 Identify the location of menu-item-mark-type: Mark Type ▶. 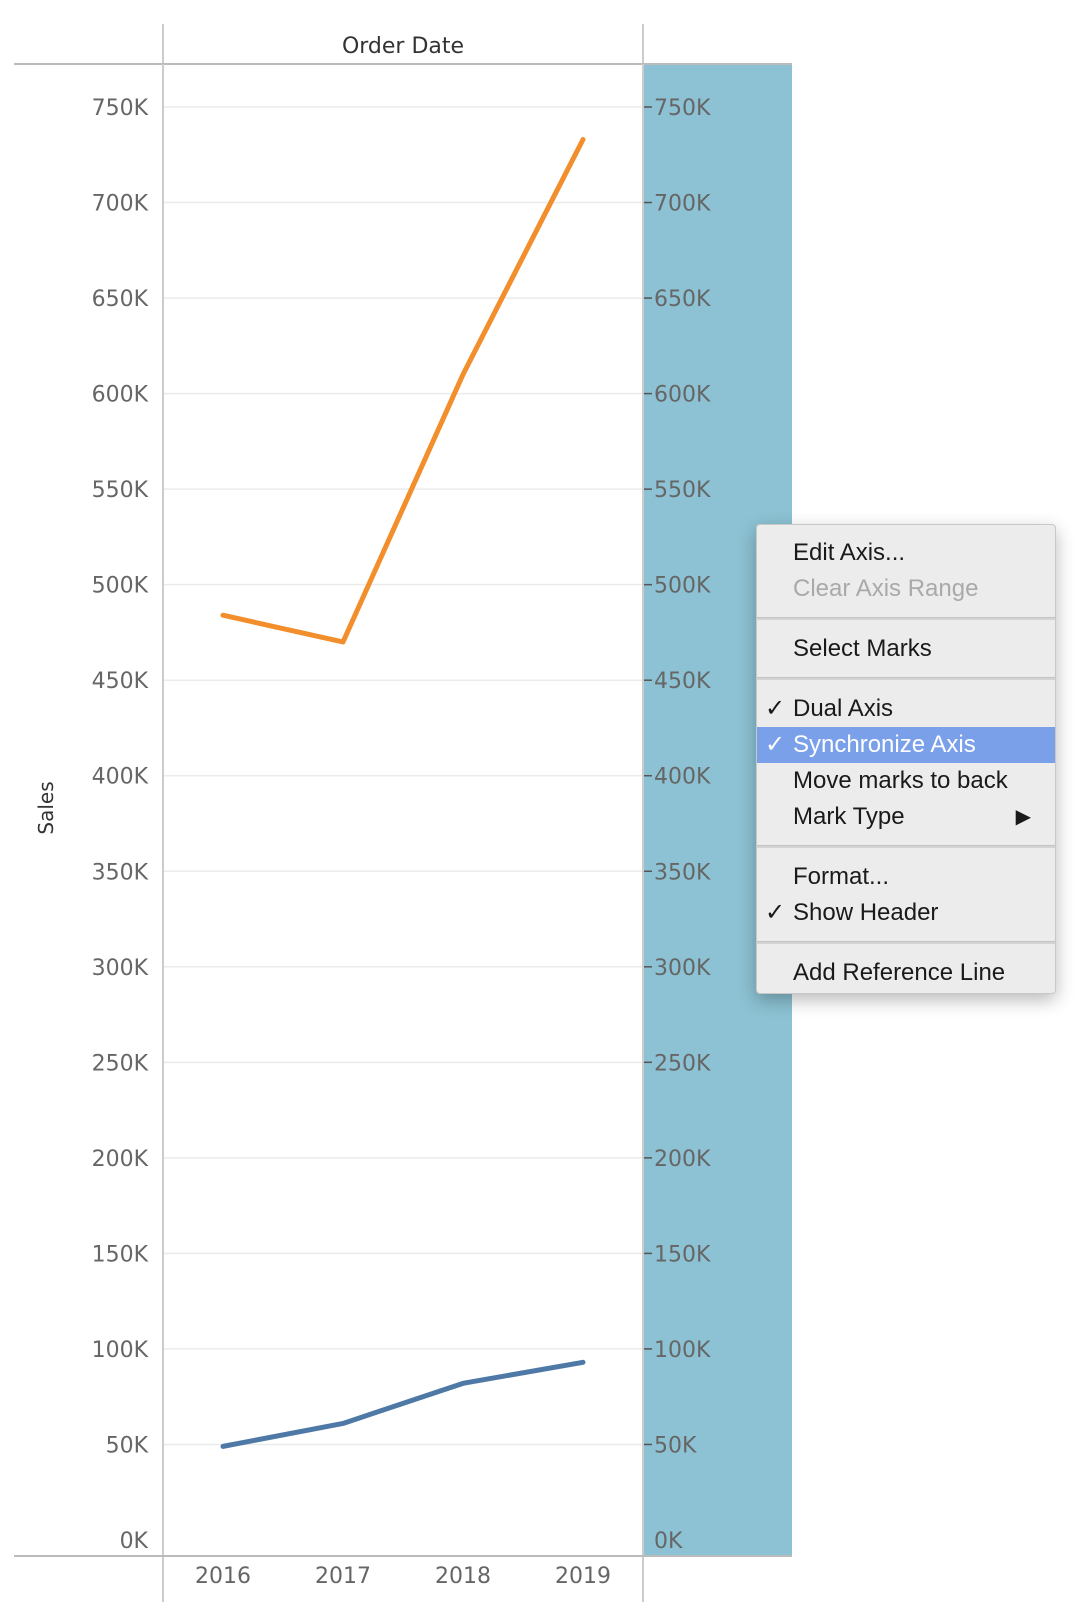
(906, 817).